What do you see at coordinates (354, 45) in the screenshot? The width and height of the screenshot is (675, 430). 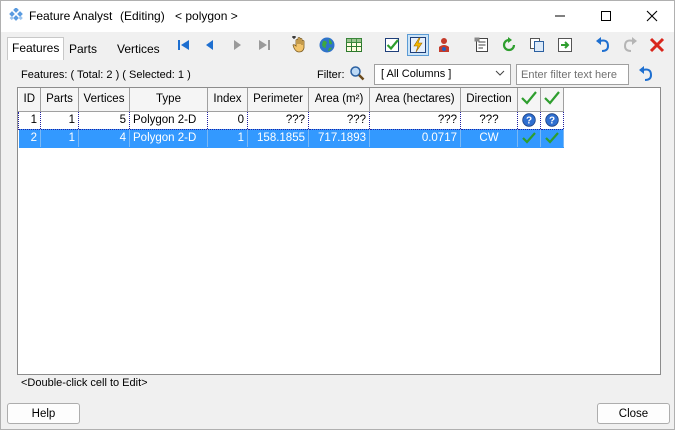 I see `show-table-button` at bounding box center [354, 45].